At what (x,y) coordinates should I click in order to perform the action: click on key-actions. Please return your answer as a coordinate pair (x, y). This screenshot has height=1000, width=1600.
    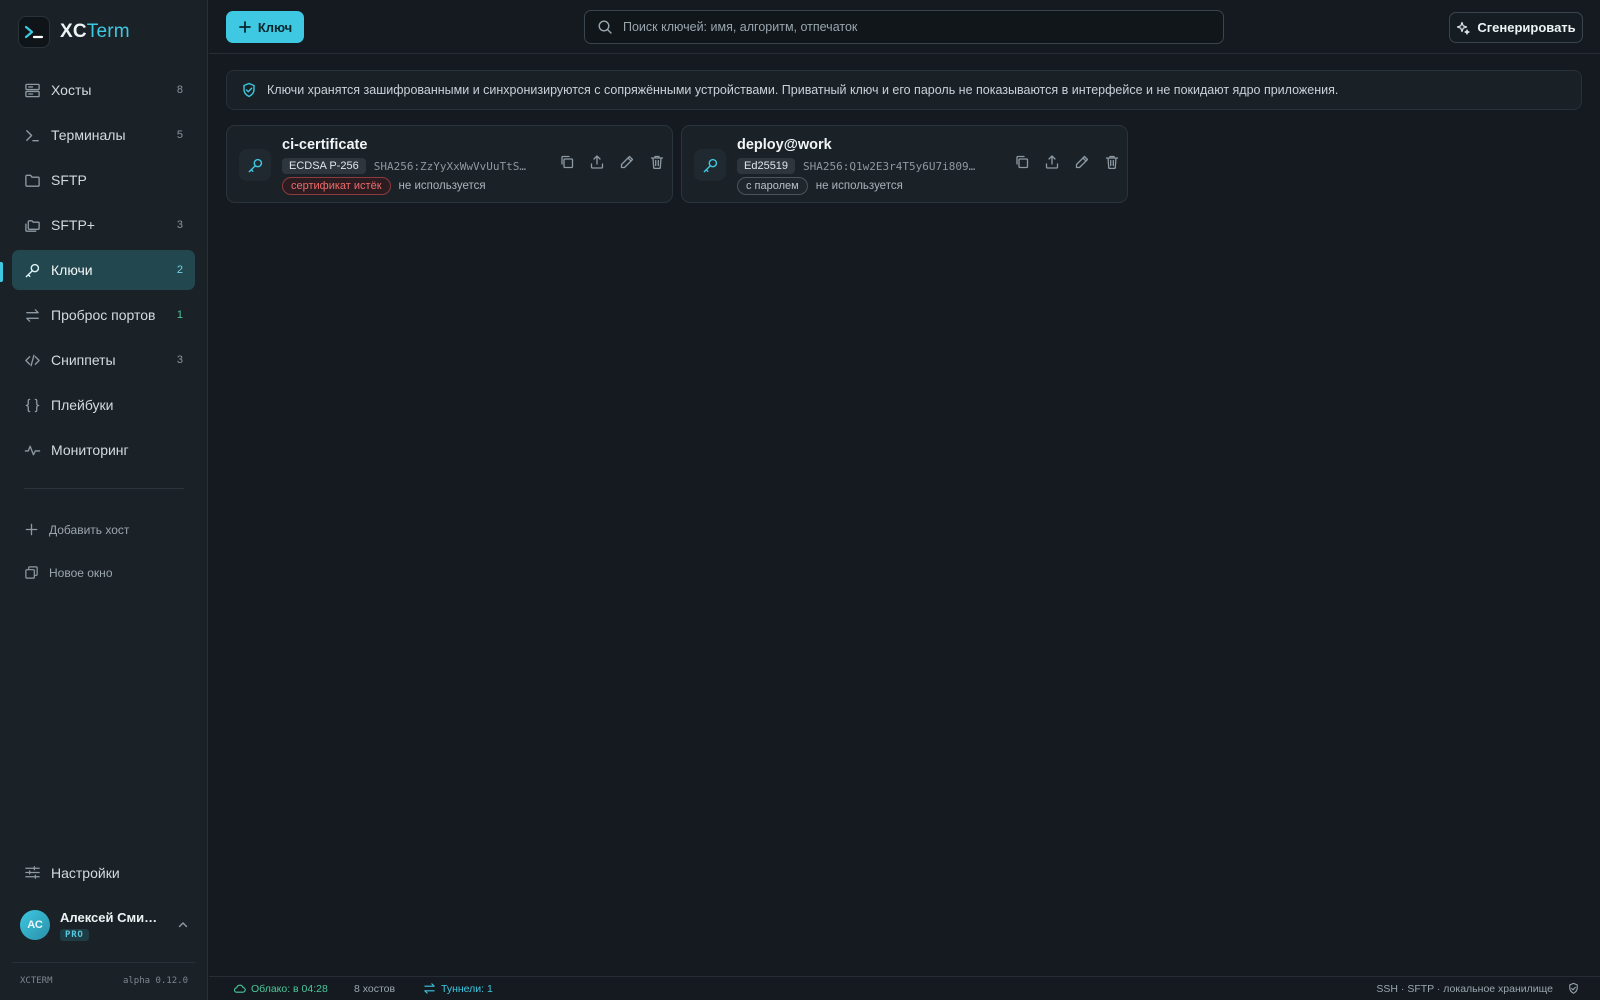
    Looking at the image, I should click on (605, 162).